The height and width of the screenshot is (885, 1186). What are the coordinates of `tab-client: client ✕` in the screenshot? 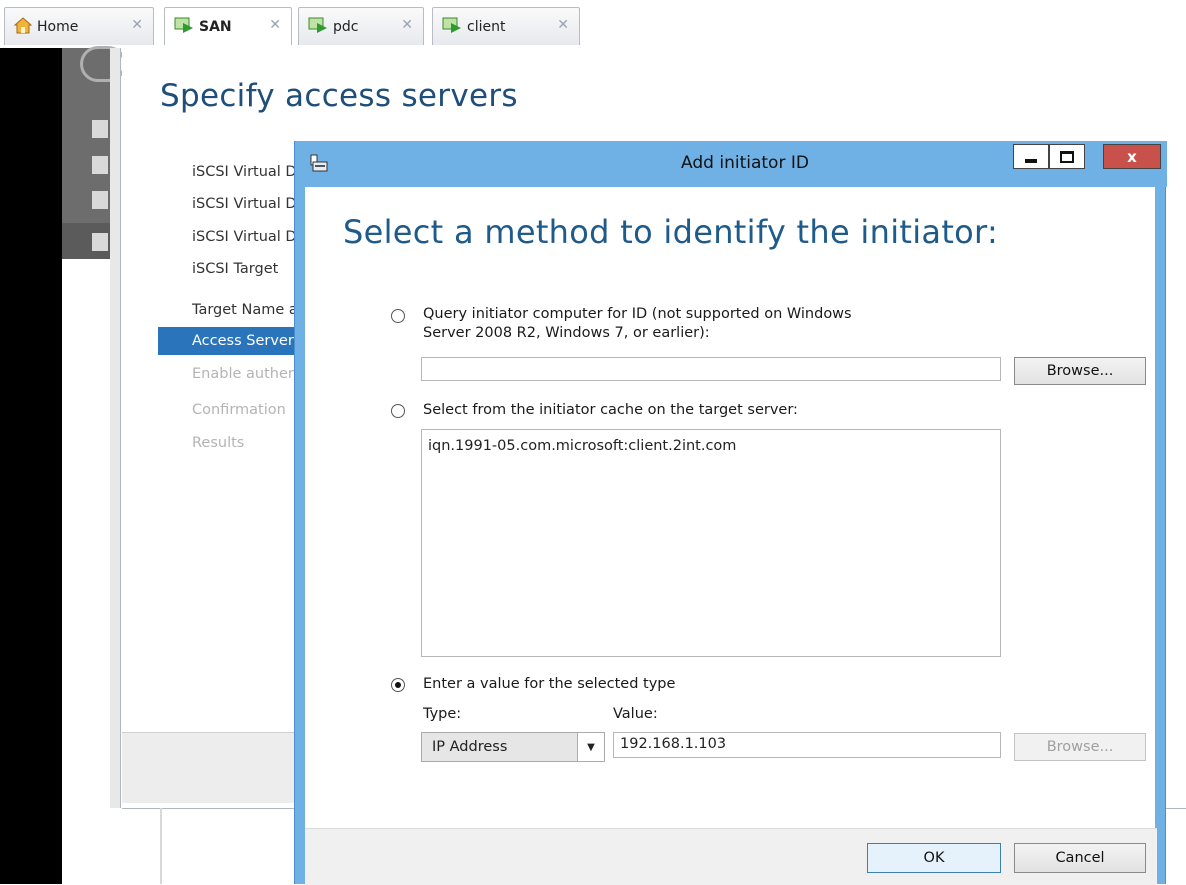 It's located at (506, 26).